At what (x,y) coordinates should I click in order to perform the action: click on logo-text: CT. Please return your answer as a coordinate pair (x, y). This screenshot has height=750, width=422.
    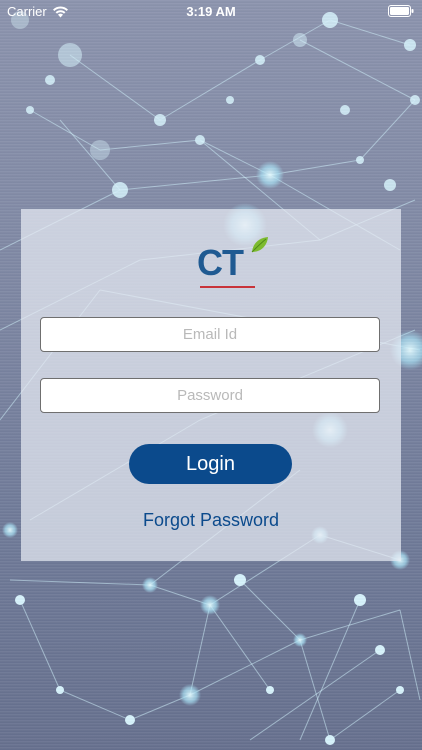
    Looking at the image, I should click on (220, 262).